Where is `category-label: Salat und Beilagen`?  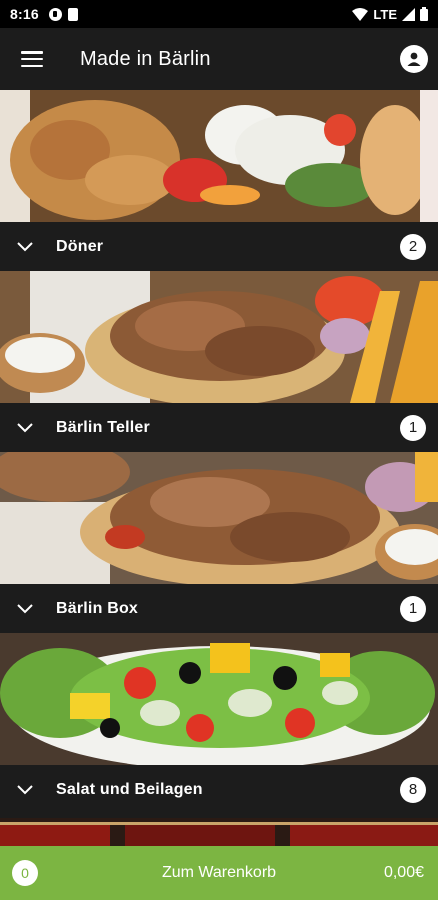 category-label: Salat und Beilagen is located at coordinates (129, 789).